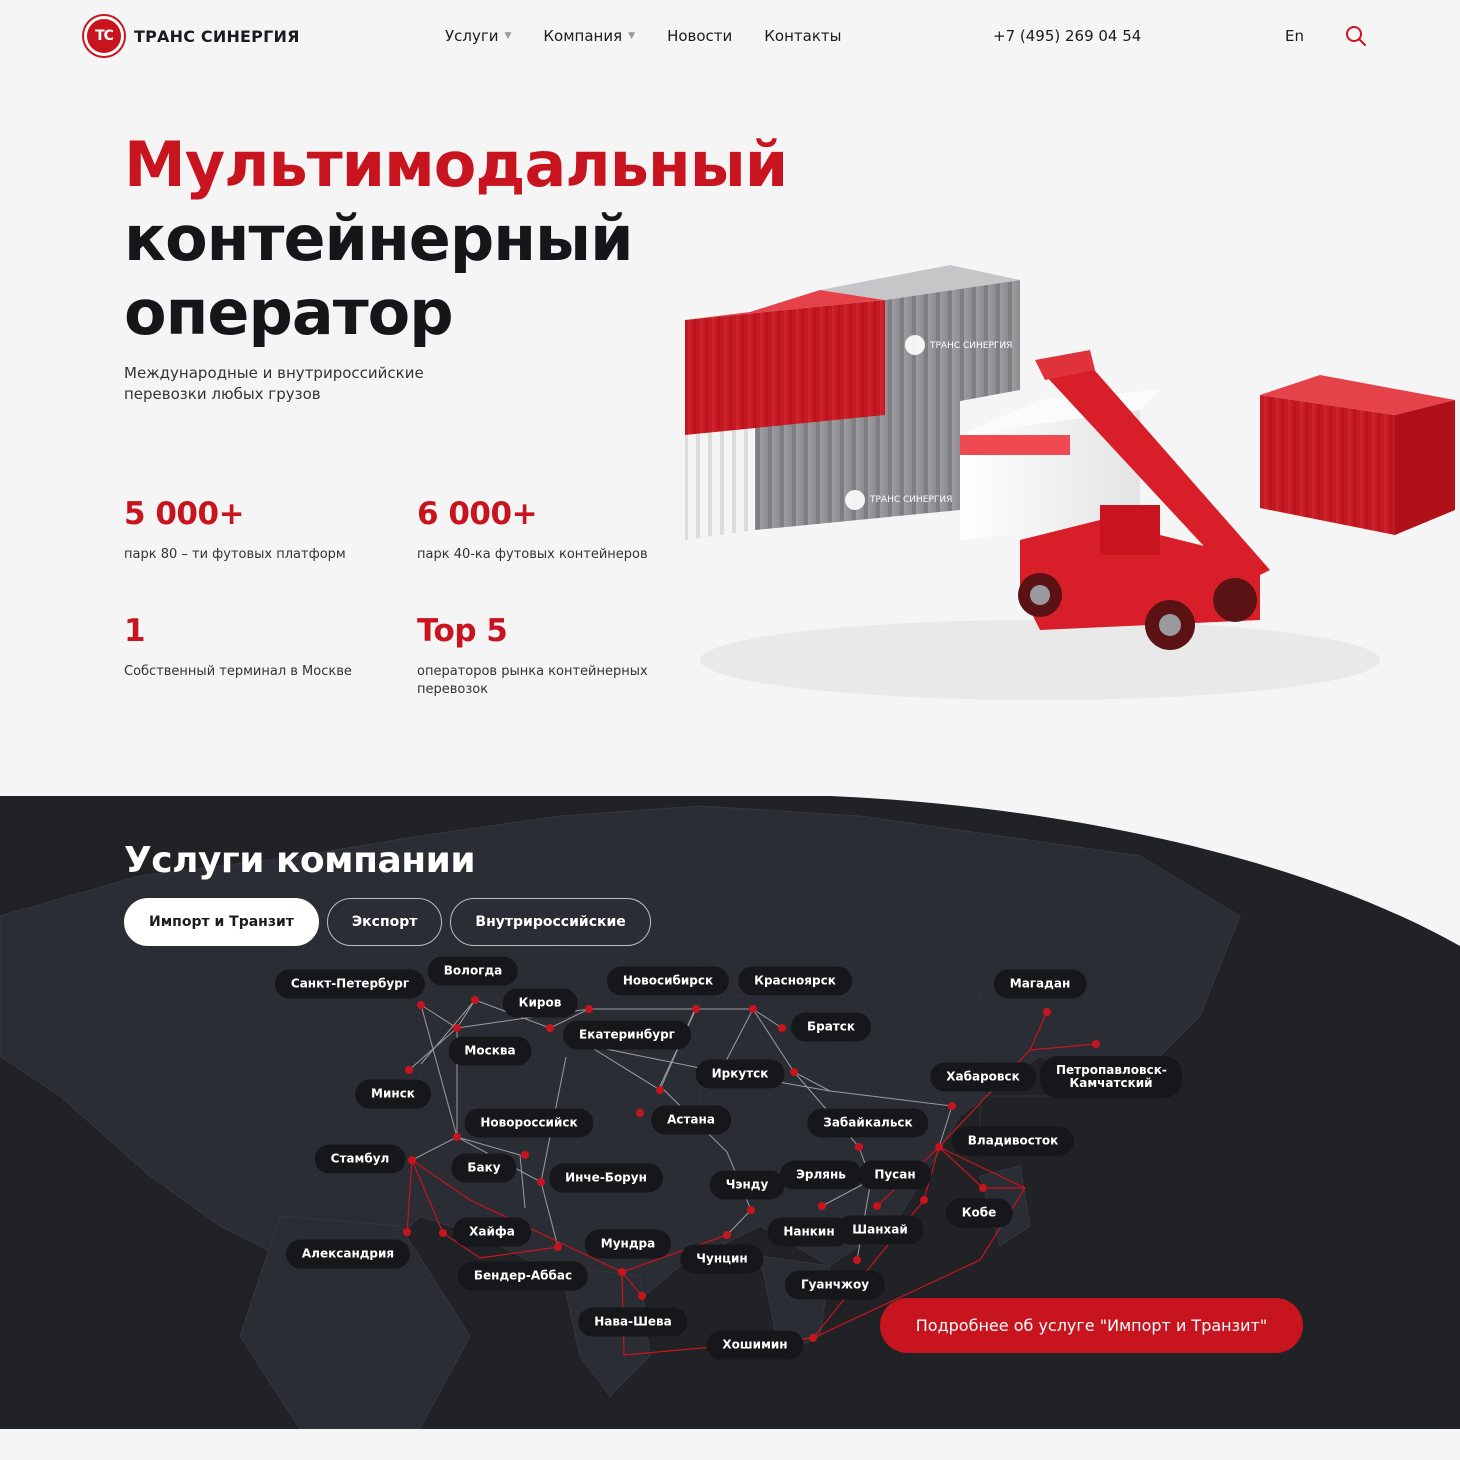  I want to click on city-label: Братск, so click(831, 1027).